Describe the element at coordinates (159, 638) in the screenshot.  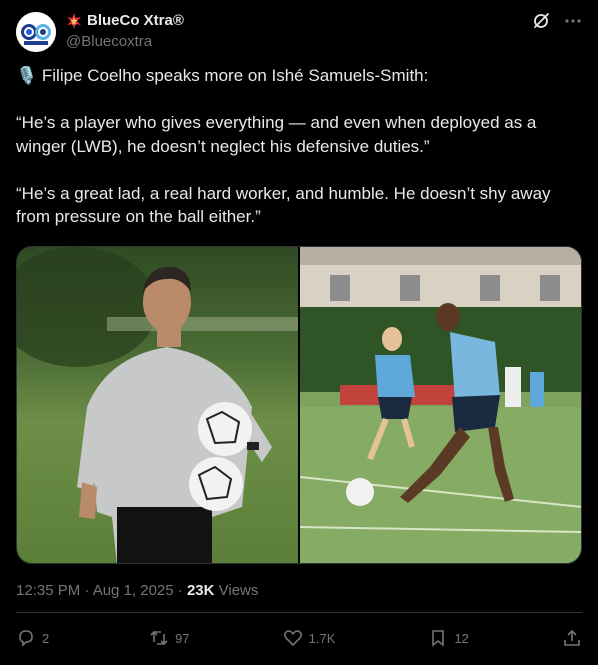
I see `repost-icon` at that location.